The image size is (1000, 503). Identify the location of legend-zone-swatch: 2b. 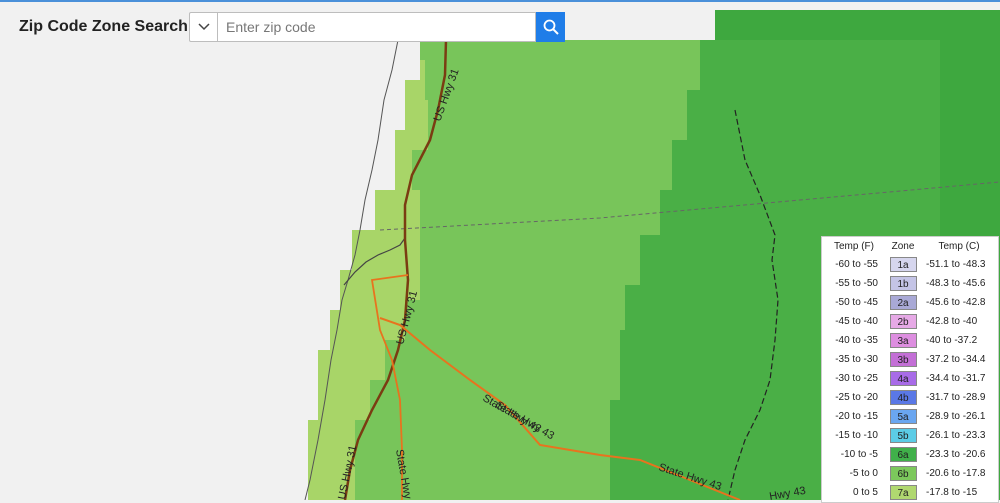
(903, 321).